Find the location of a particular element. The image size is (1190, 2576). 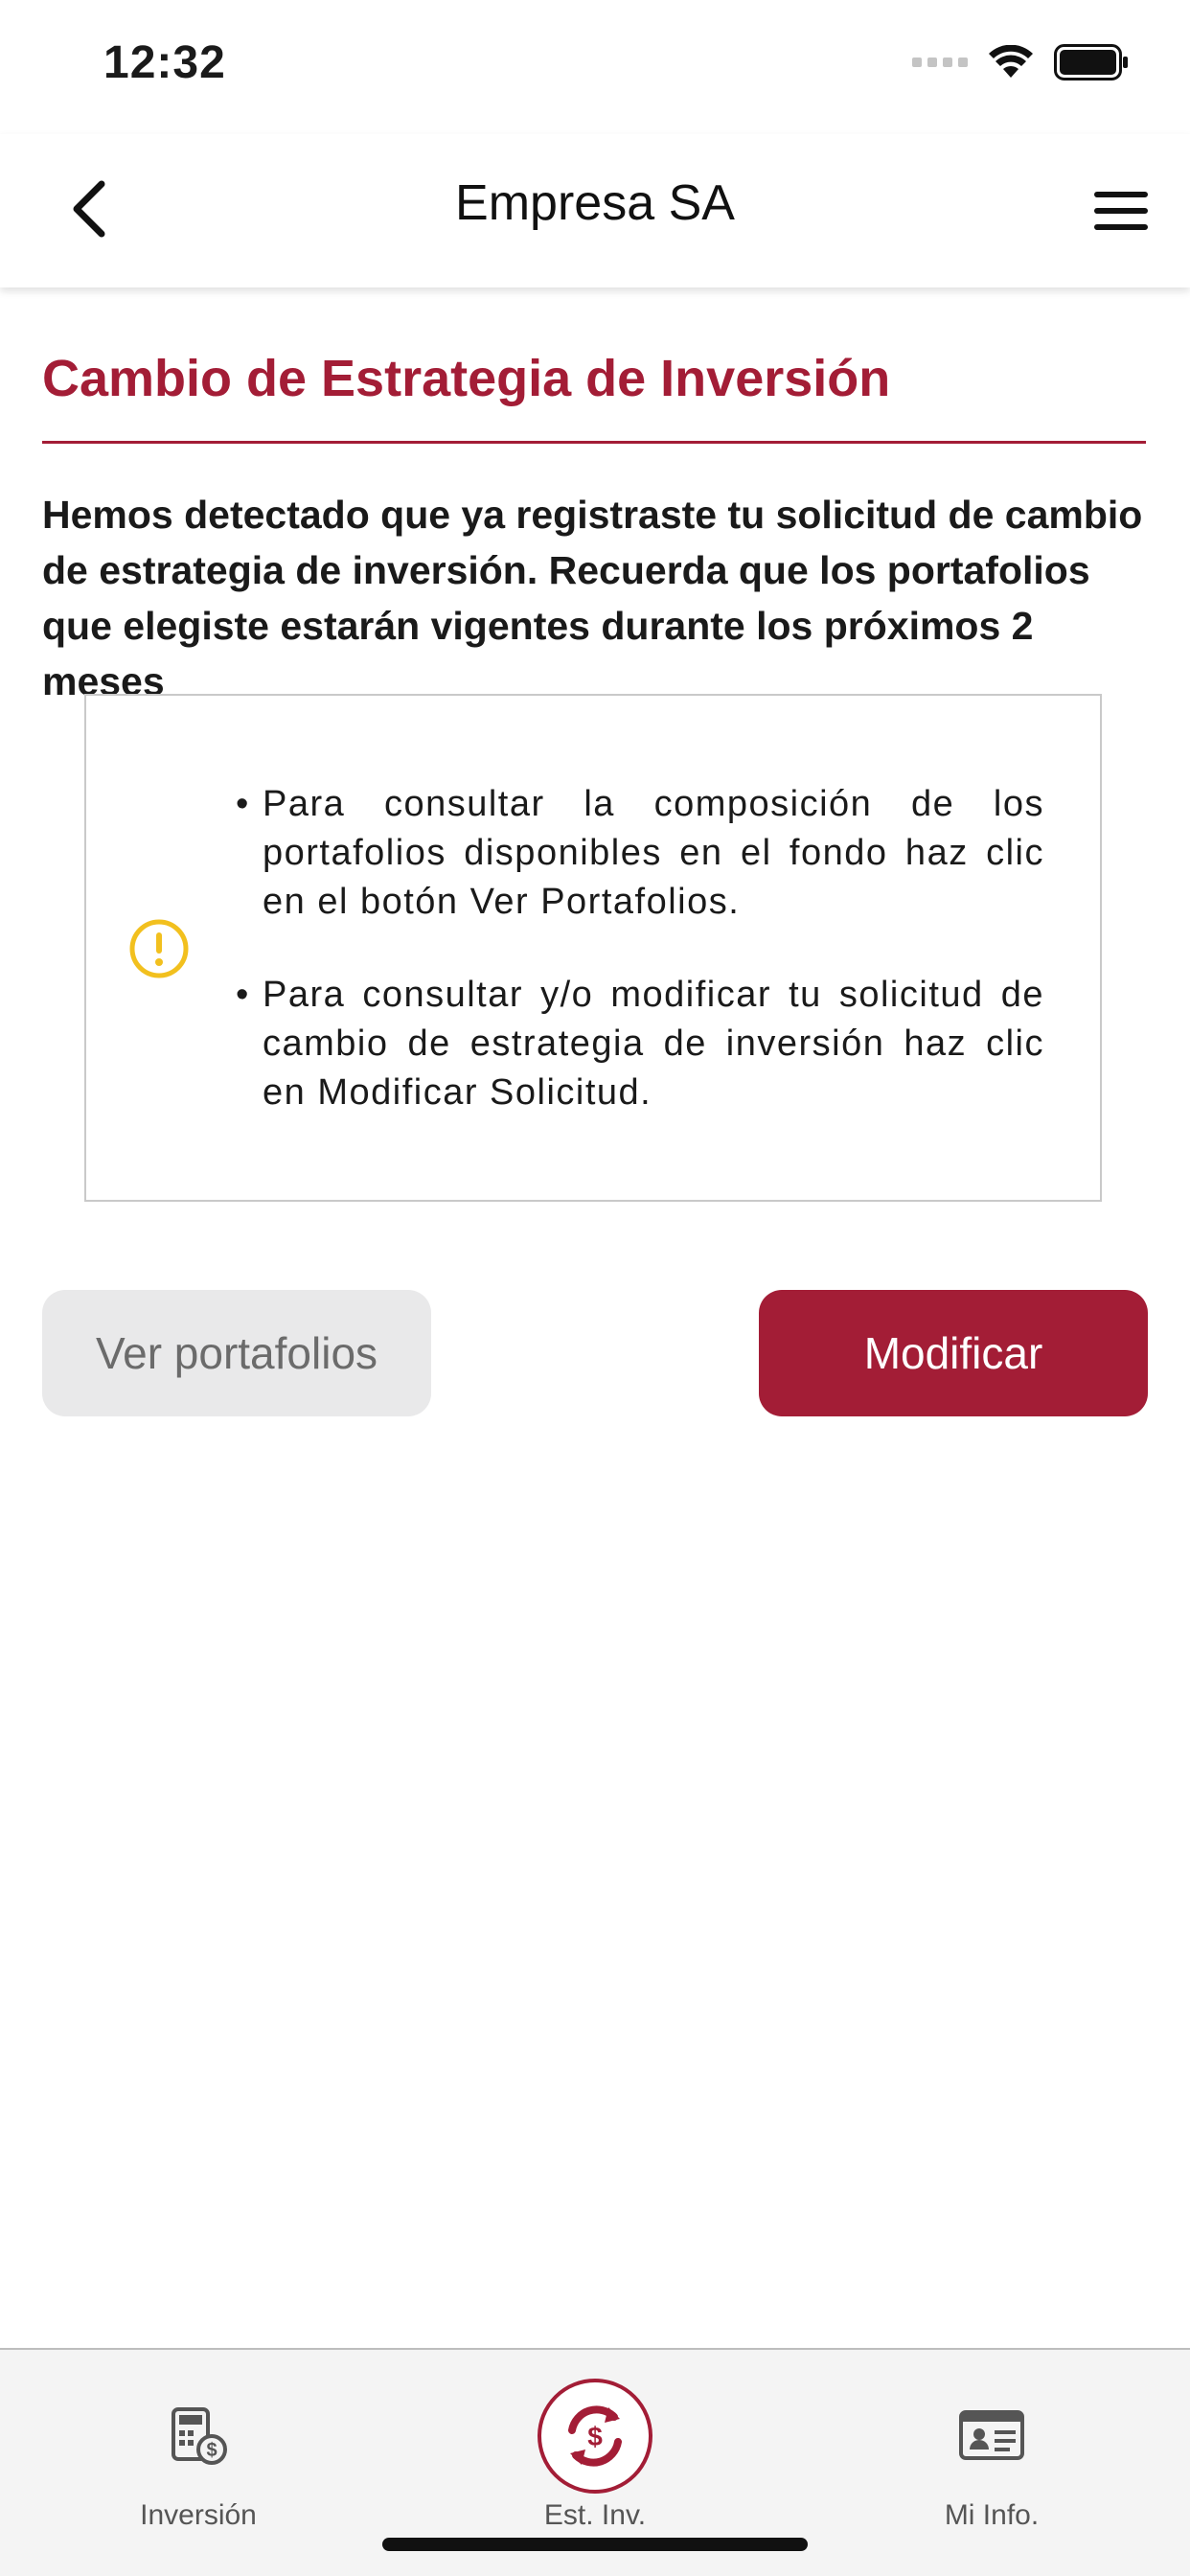

hamburger-menu-icon is located at coordinates (1121, 194).